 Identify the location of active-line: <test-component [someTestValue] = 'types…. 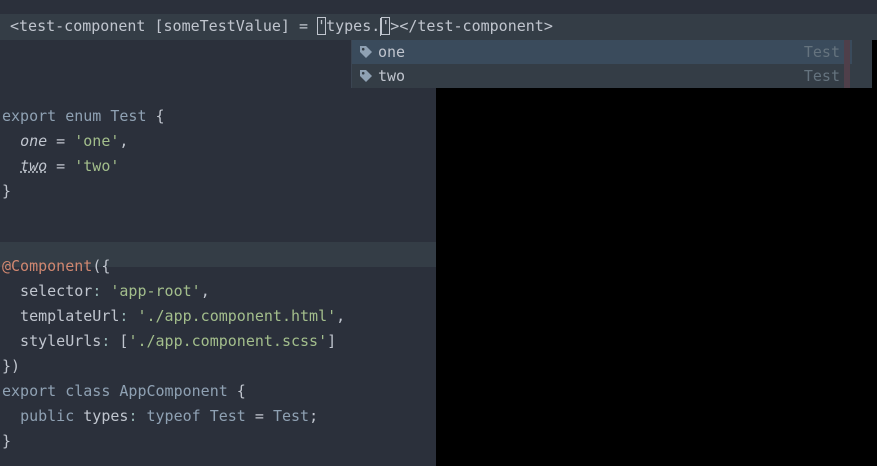
(438, 27).